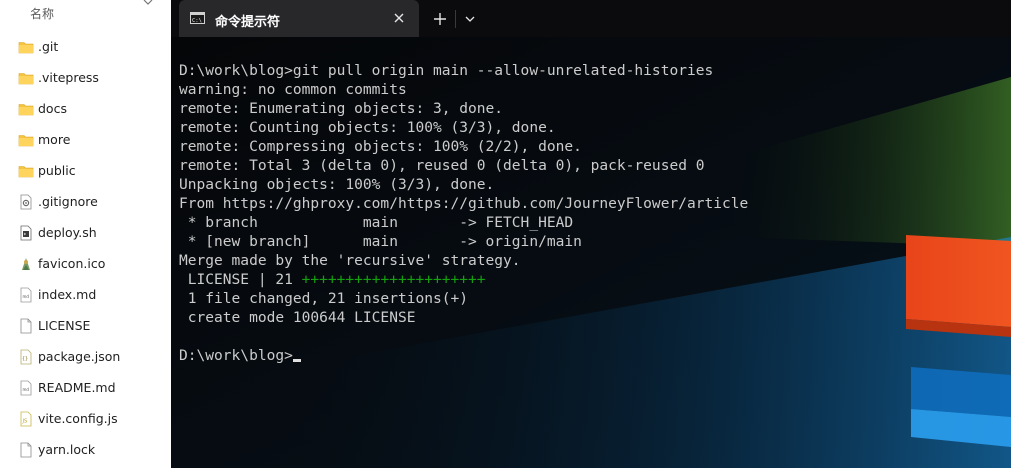 This screenshot has width=1011, height=468. I want to click on console-line: LICENSE | 21 +++++++++++++++++++++, so click(594, 279).